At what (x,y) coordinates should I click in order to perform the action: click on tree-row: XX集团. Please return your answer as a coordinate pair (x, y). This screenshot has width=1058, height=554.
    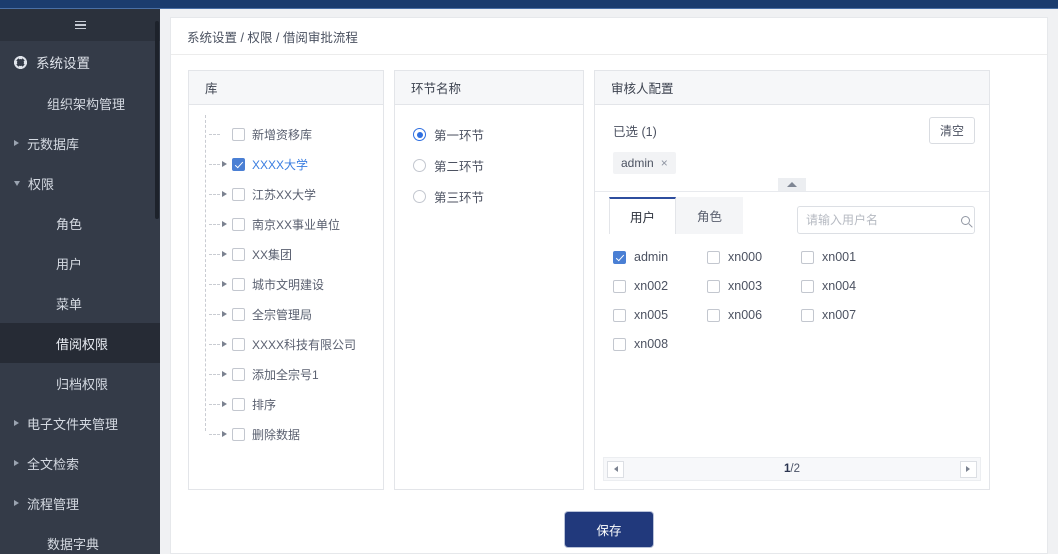
    Looking at the image, I should click on (293, 254).